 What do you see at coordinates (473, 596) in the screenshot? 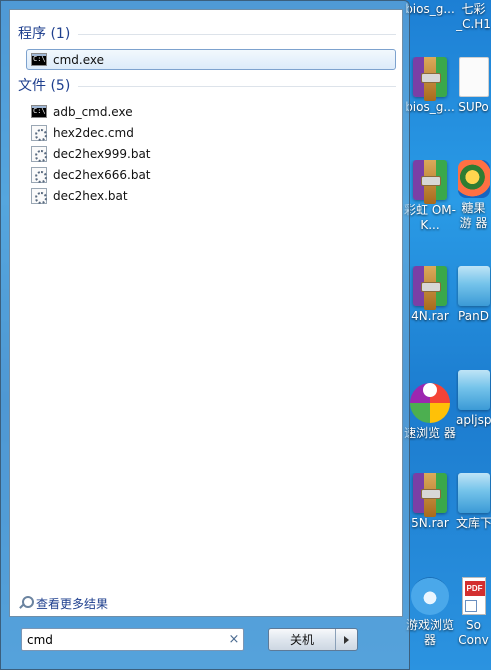
I see `pdf-shortcut-icon` at bounding box center [473, 596].